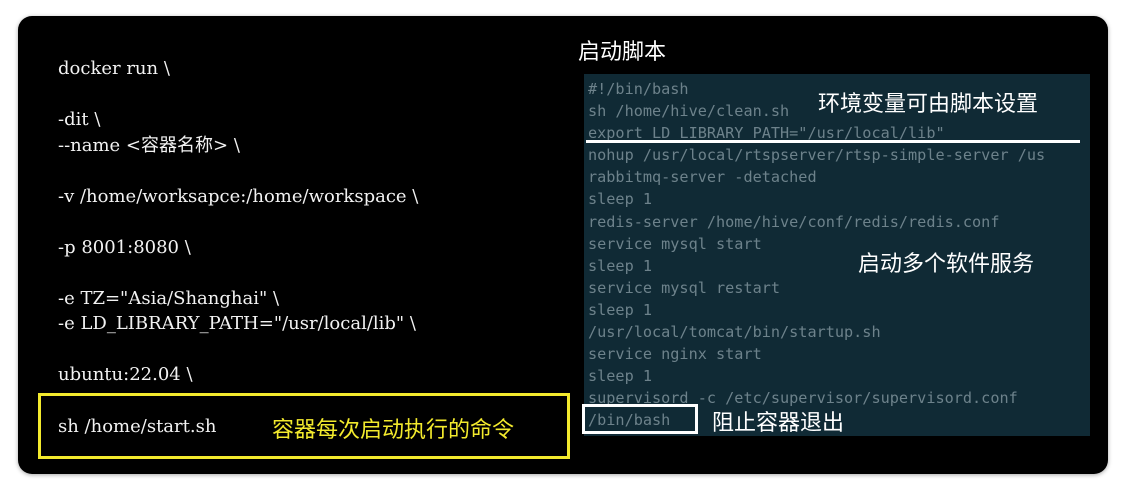  What do you see at coordinates (734, 332) in the screenshot?
I see `script-line: /usr/local/tomcat/bin/startup.sh` at bounding box center [734, 332].